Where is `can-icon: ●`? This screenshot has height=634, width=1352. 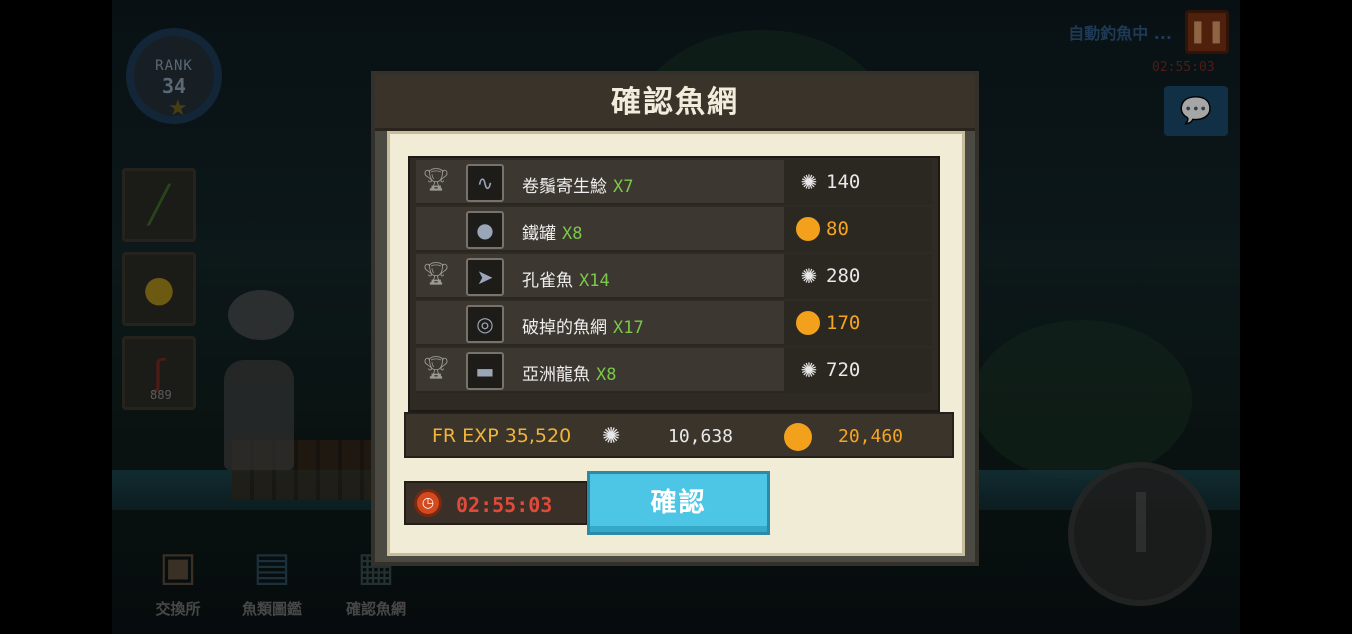
can-icon: ● is located at coordinates (485, 230).